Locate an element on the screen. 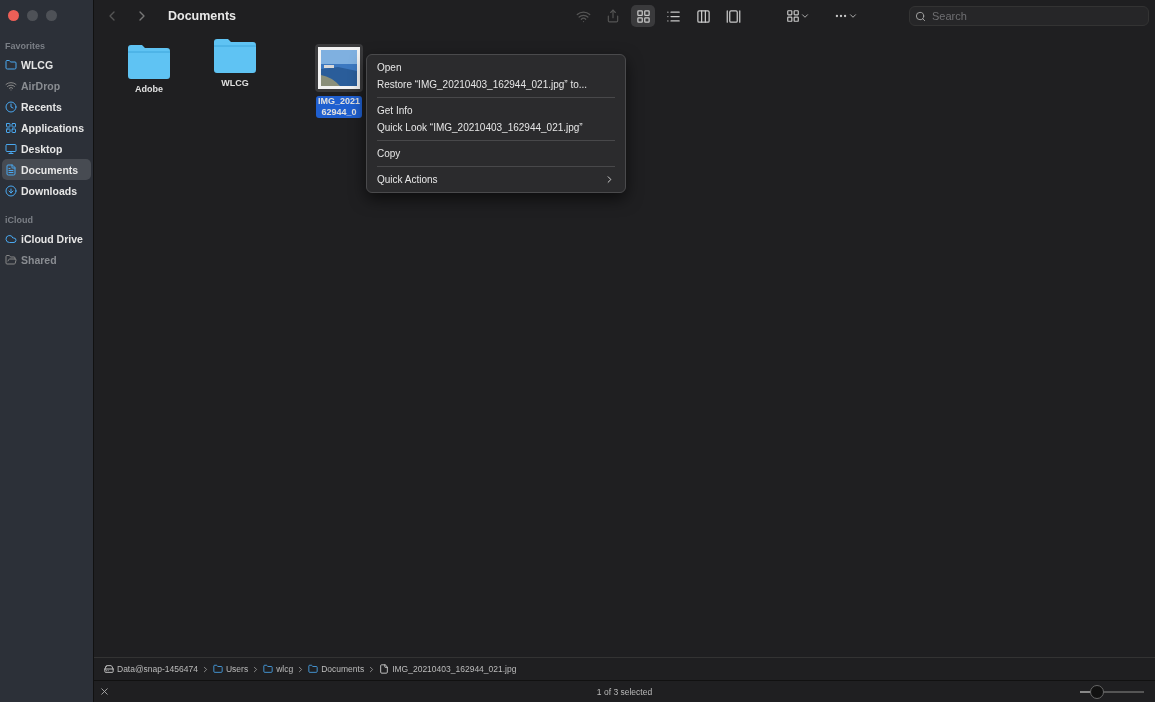 Image resolution: width=1155 pixels, height=702 pixels. search-field: Search is located at coordinates (1029, 16).